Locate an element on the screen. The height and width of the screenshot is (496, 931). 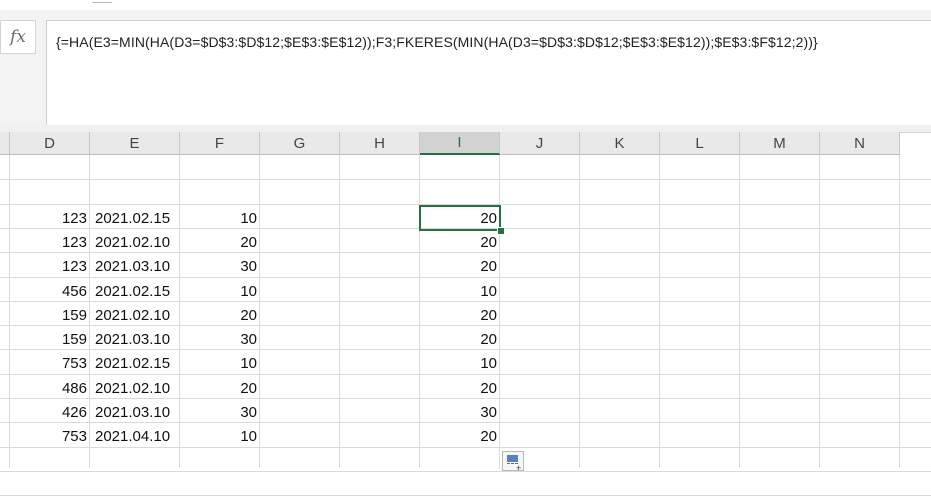
column-header-l: L is located at coordinates (700, 143).